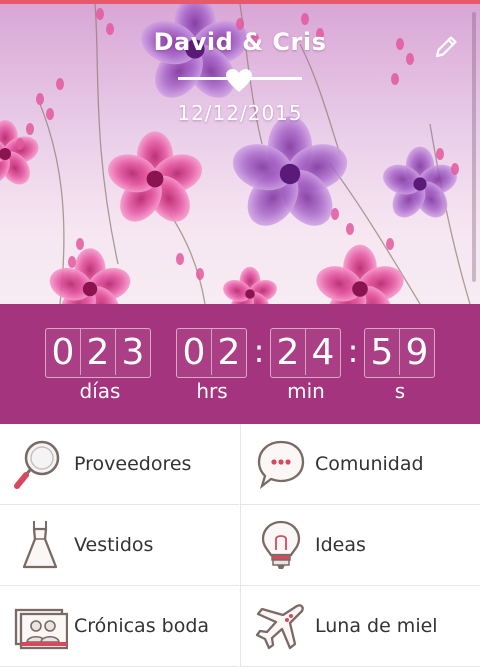 The height and width of the screenshot is (667, 480). What do you see at coordinates (400, 391) in the screenshot?
I see `seconds-label: s` at bounding box center [400, 391].